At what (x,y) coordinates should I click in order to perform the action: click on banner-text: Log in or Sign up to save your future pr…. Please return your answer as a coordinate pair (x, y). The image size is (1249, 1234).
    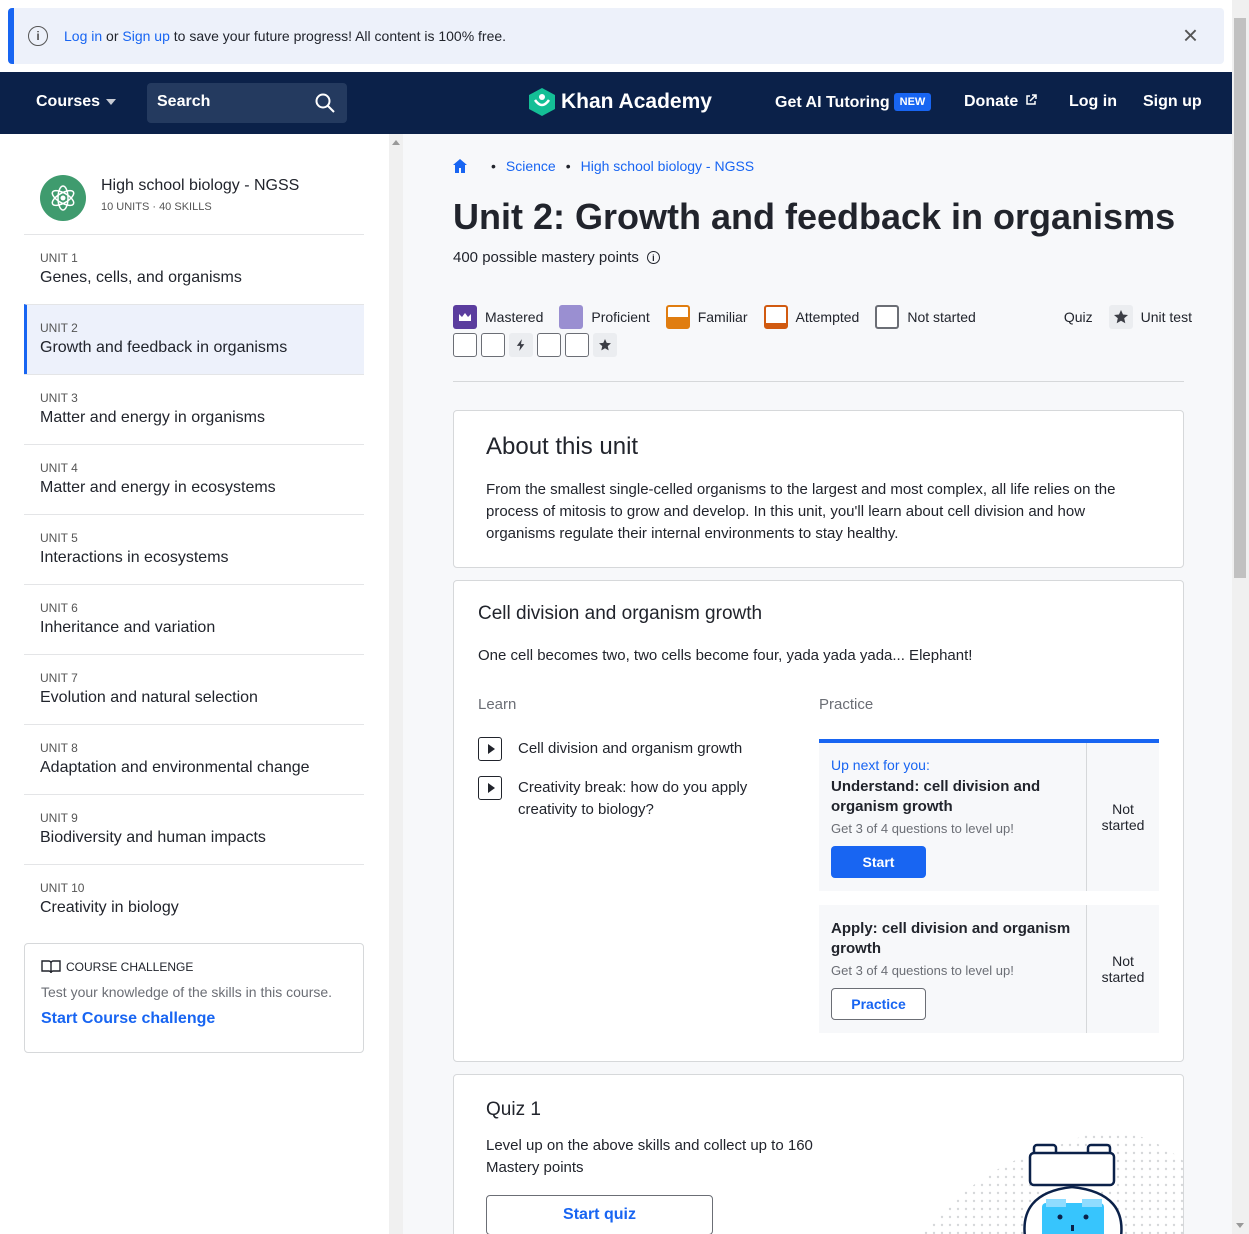
    Looking at the image, I should click on (285, 36).